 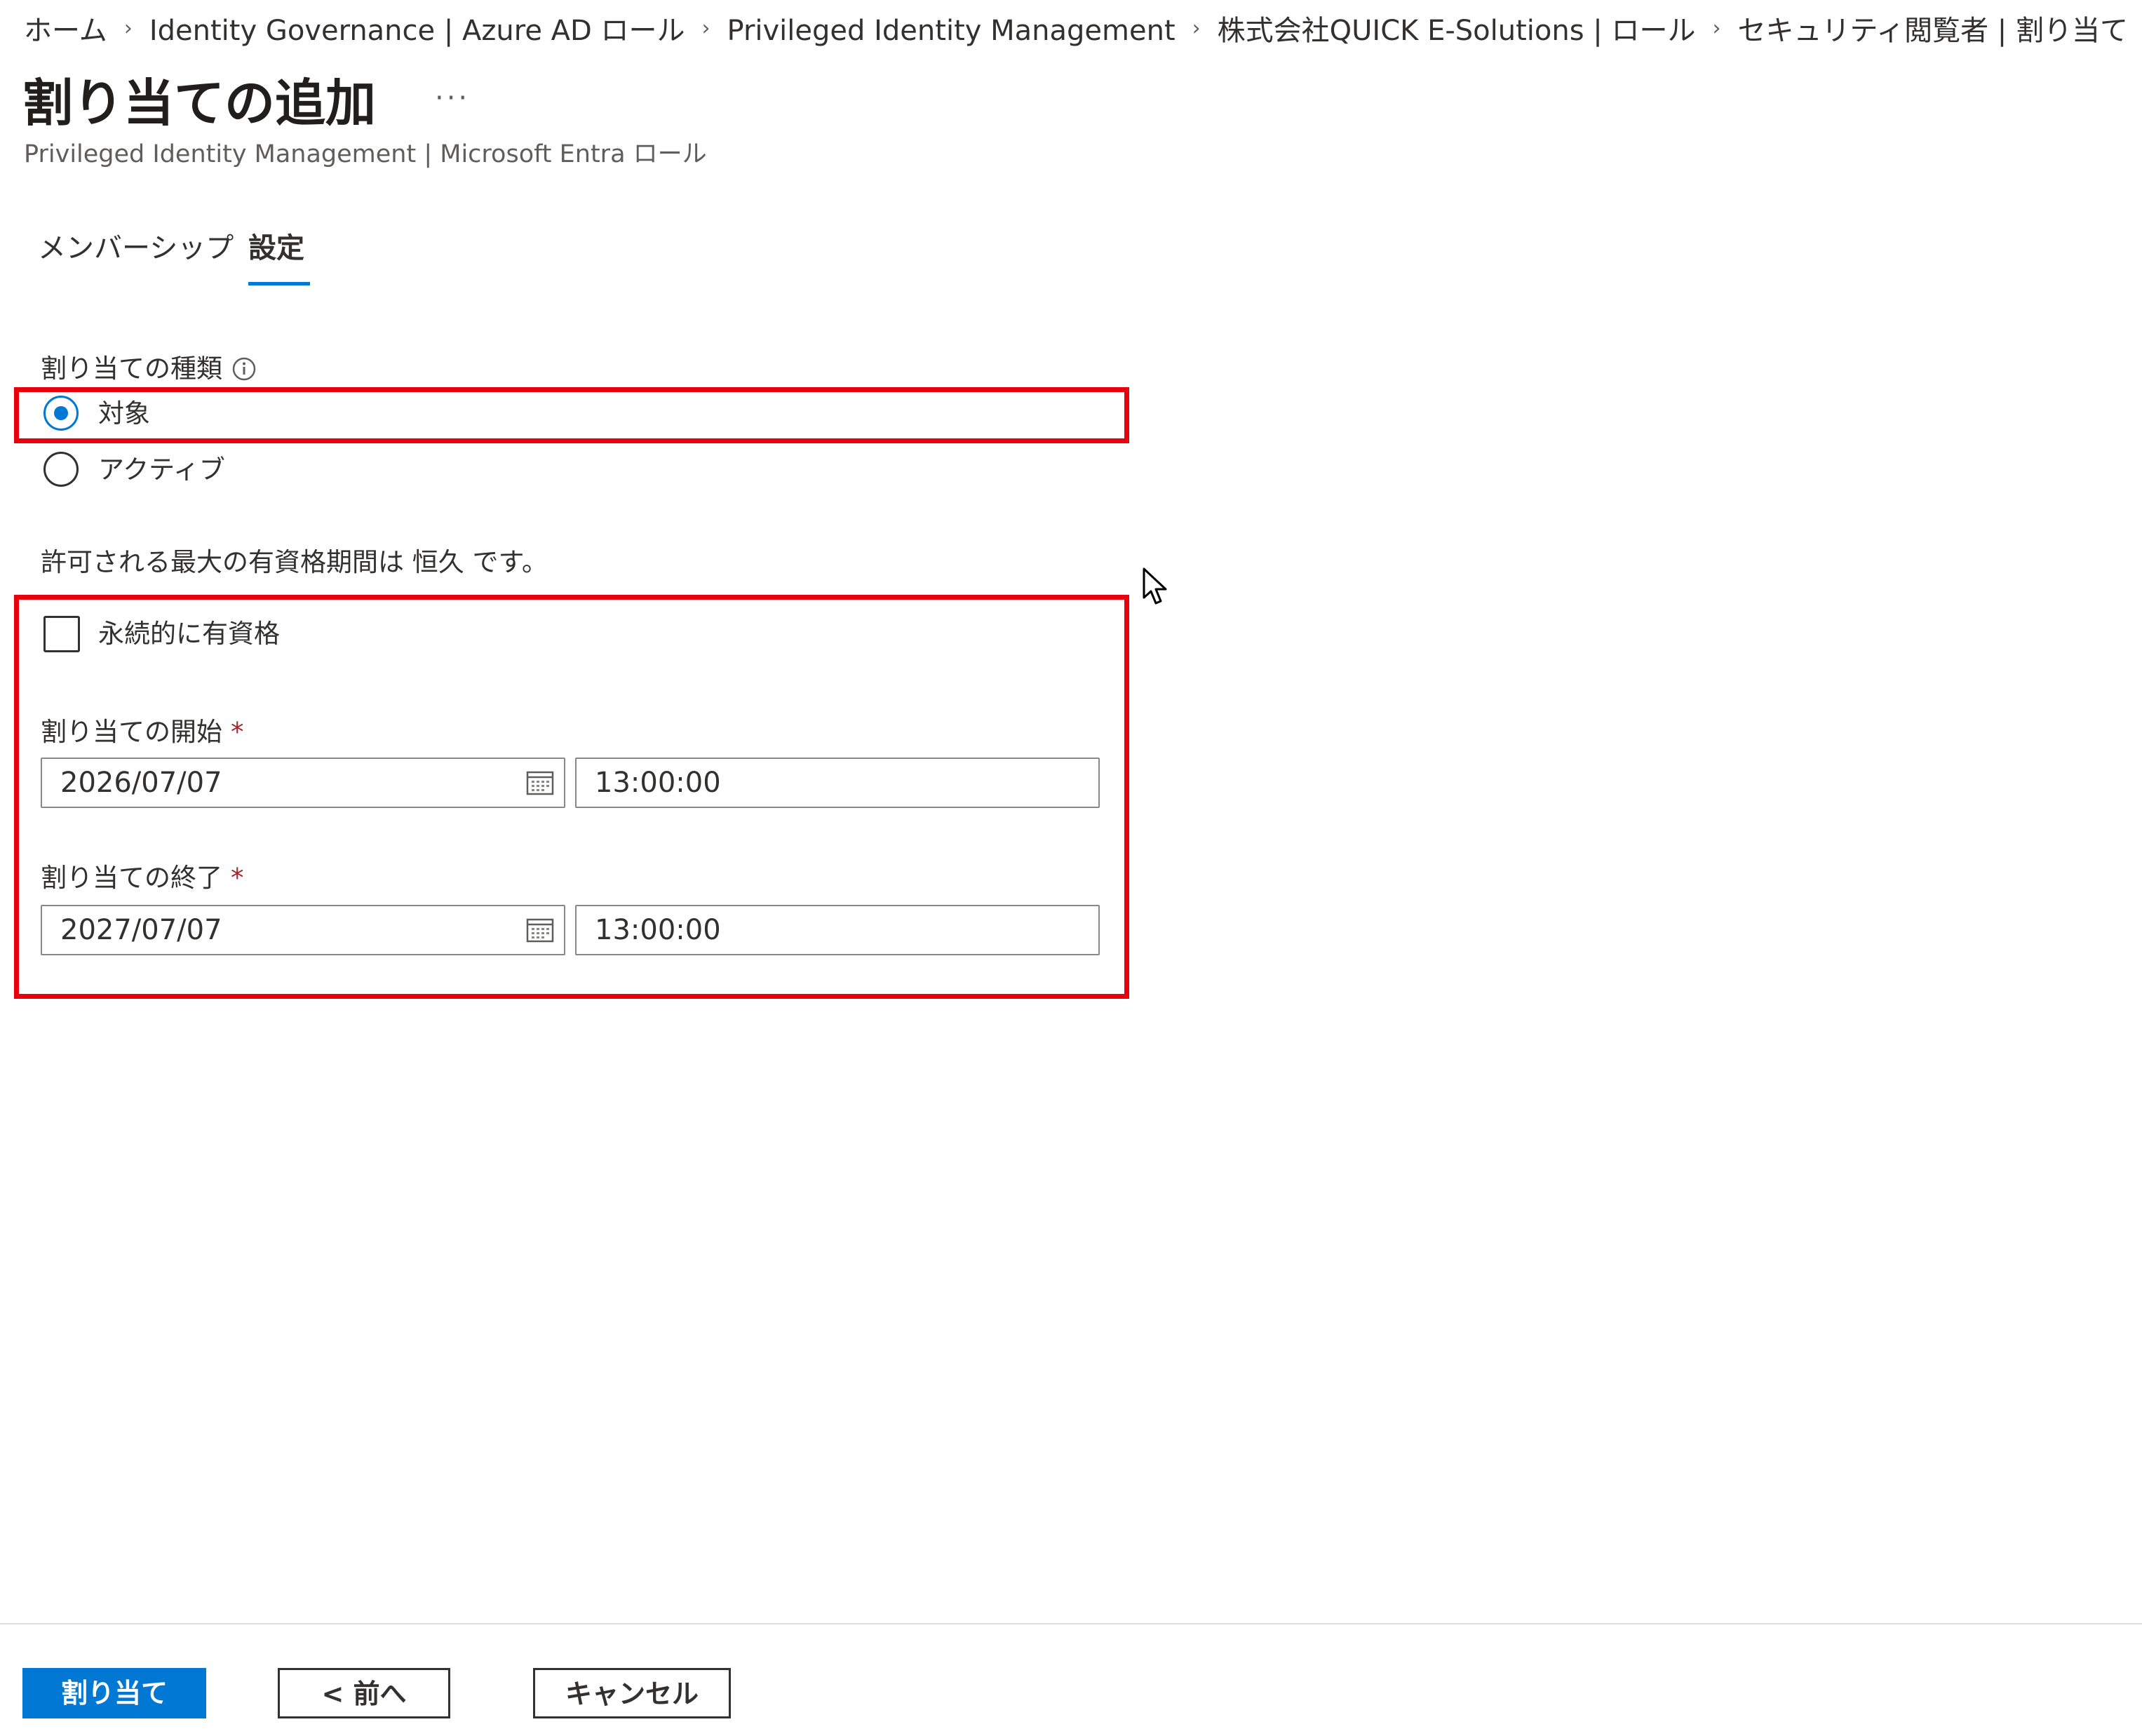 I want to click on tab-settings: 設定, so click(x=276, y=248).